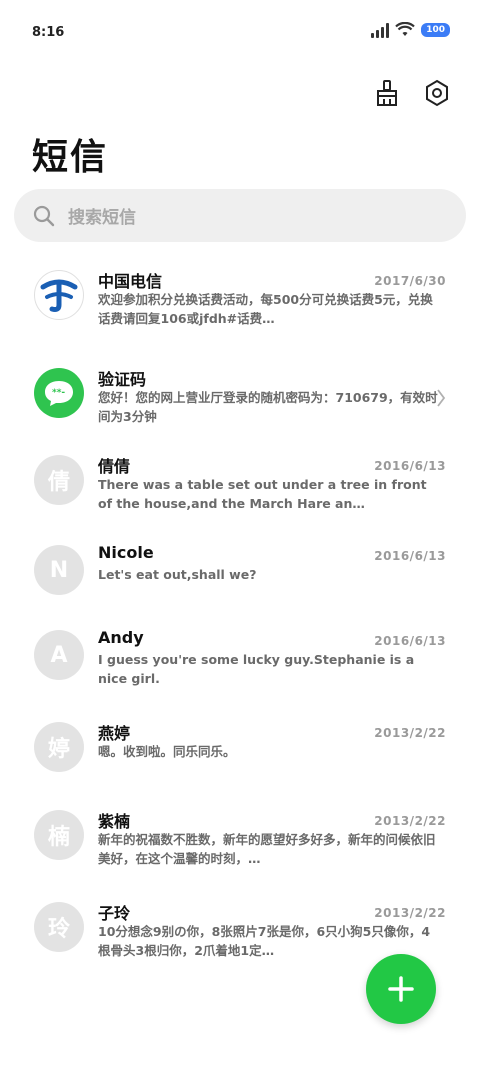 Image resolution: width=480 pixels, height=1067 pixels. What do you see at coordinates (102, 218) in the screenshot?
I see `search-placeholder: 搜索短信` at bounding box center [102, 218].